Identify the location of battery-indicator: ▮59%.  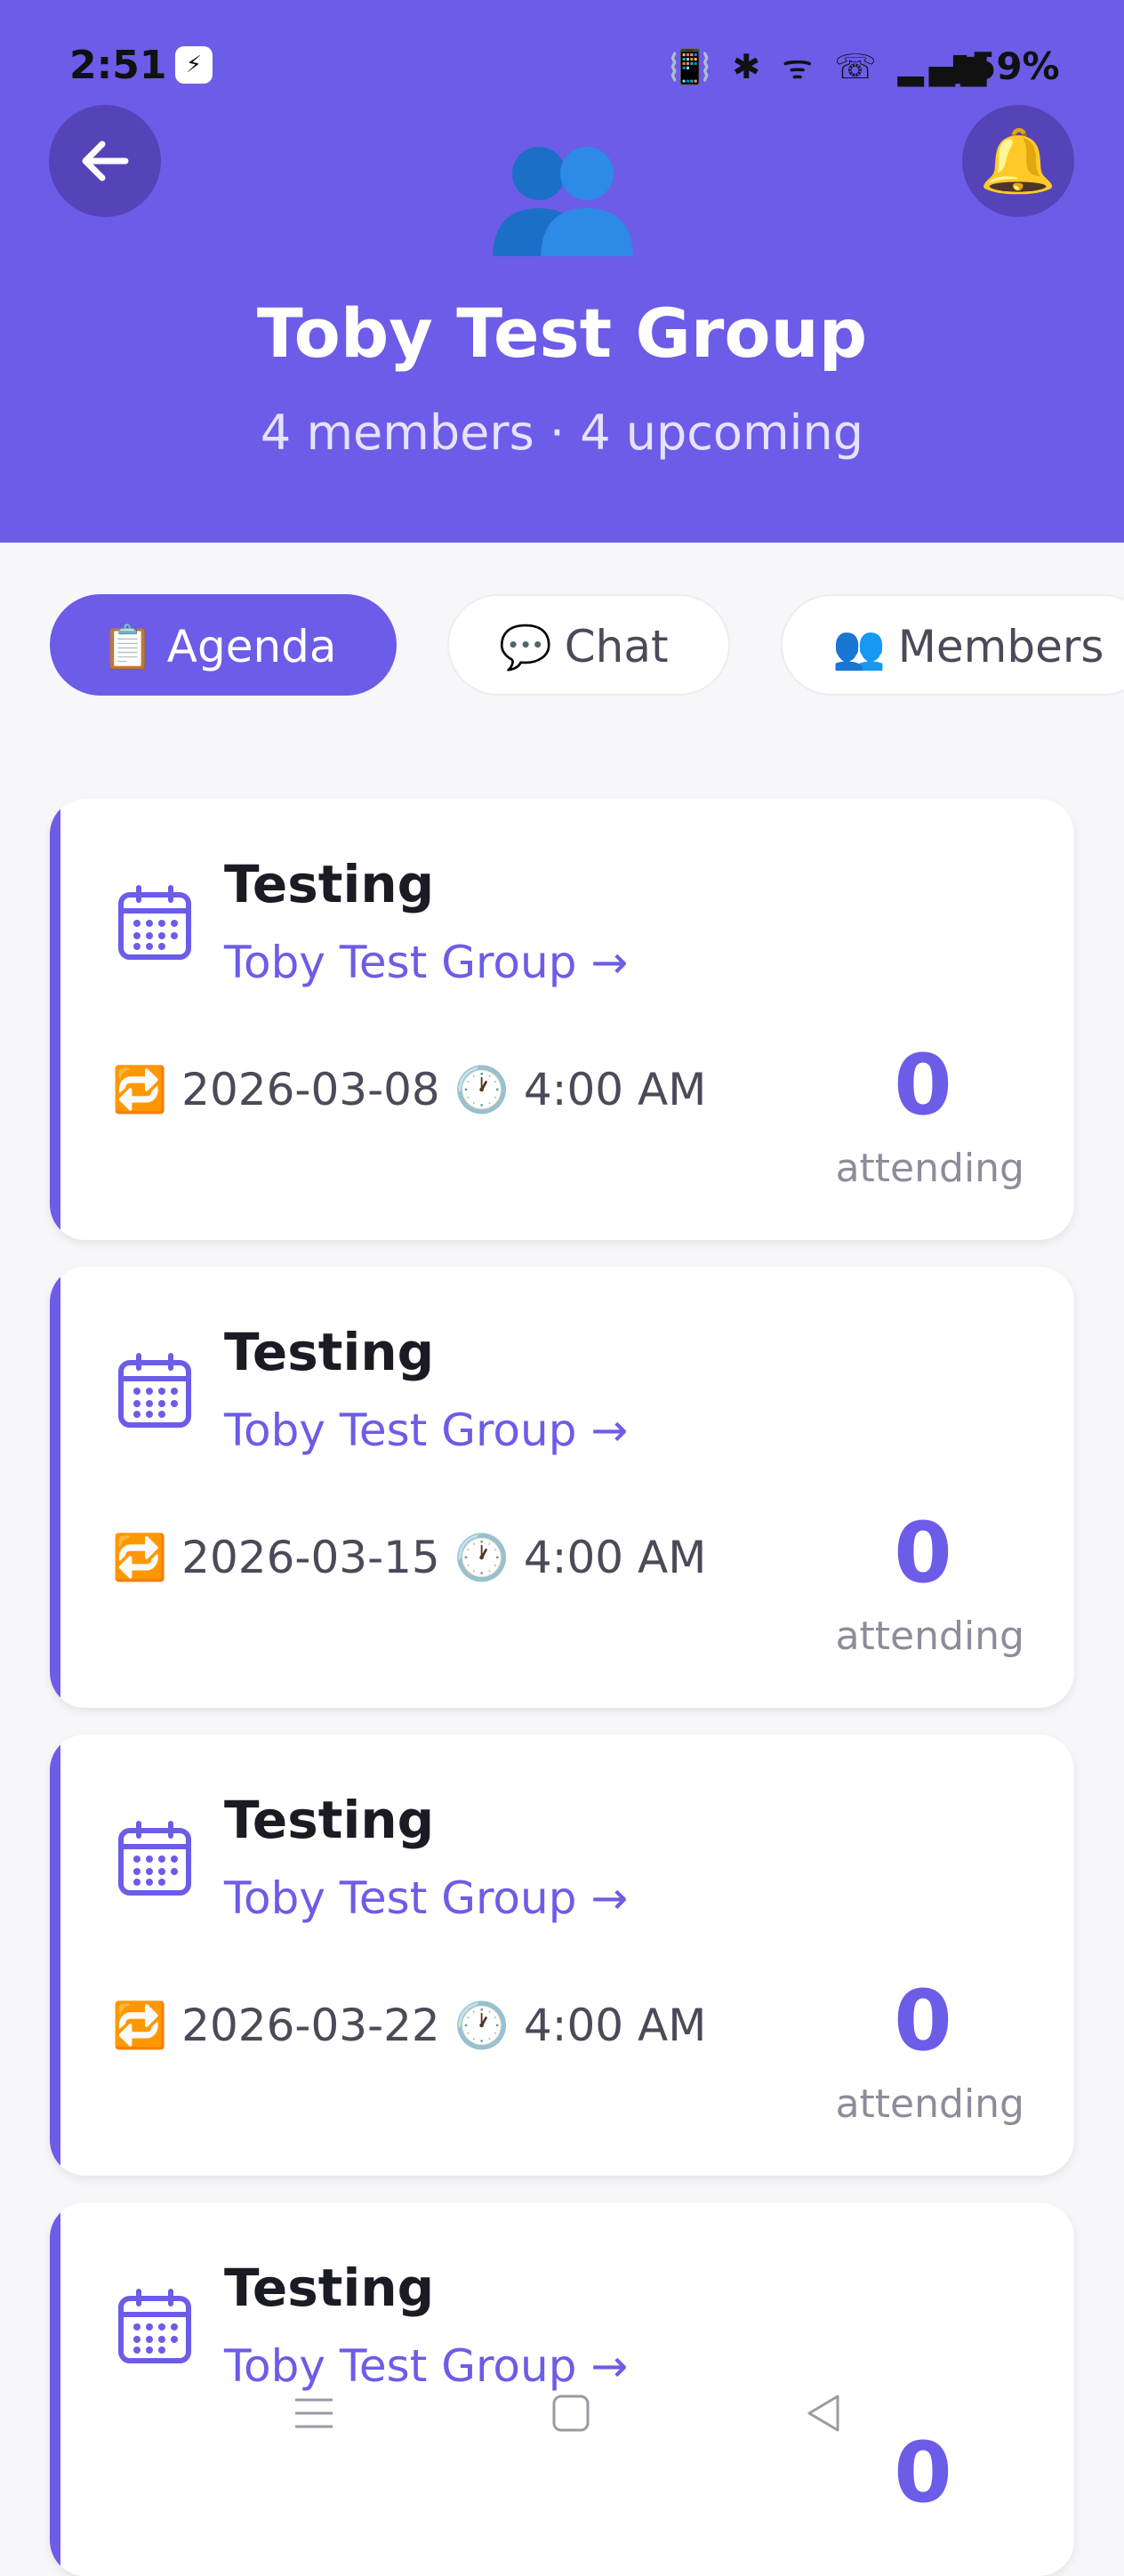
(1005, 66).